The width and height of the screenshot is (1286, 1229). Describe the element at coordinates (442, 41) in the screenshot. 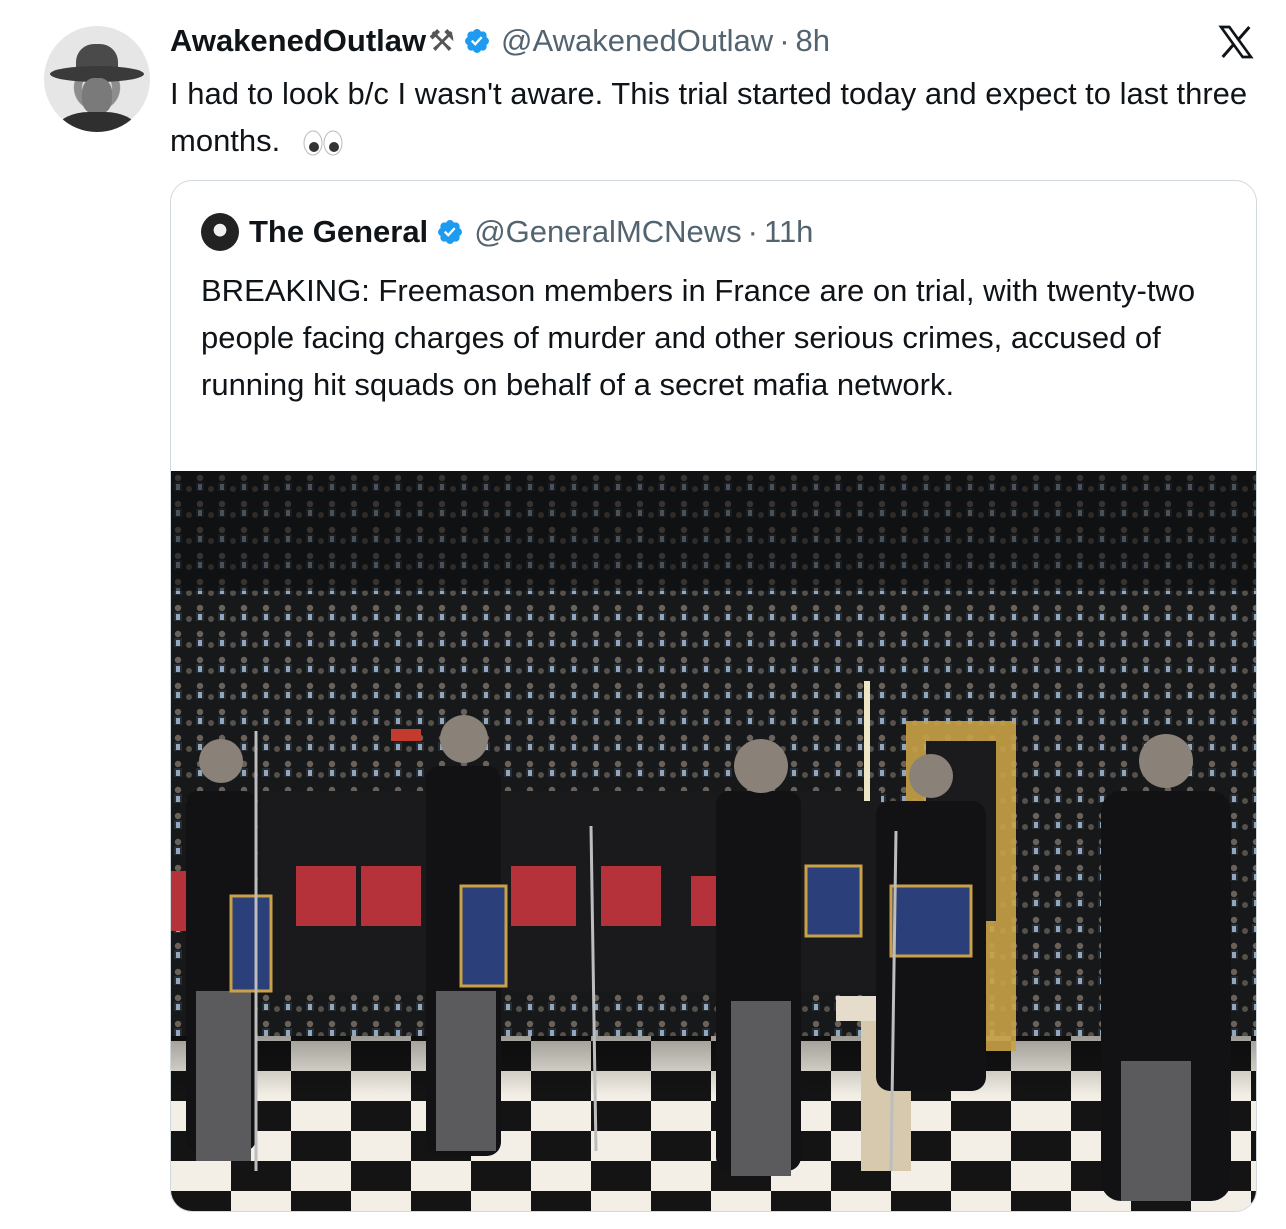

I see `hammer-pick-icon: ⚒` at that location.